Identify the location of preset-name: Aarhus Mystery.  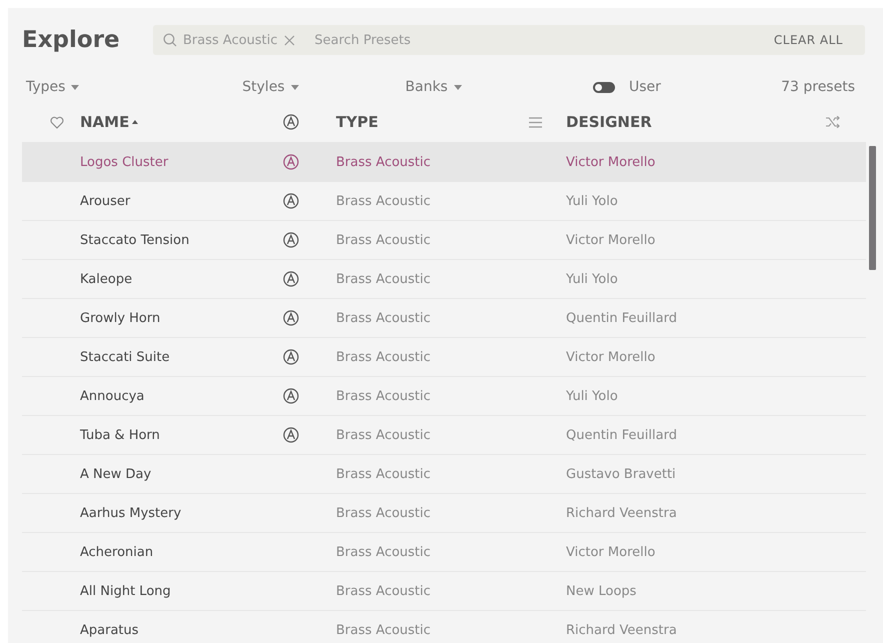
(131, 513).